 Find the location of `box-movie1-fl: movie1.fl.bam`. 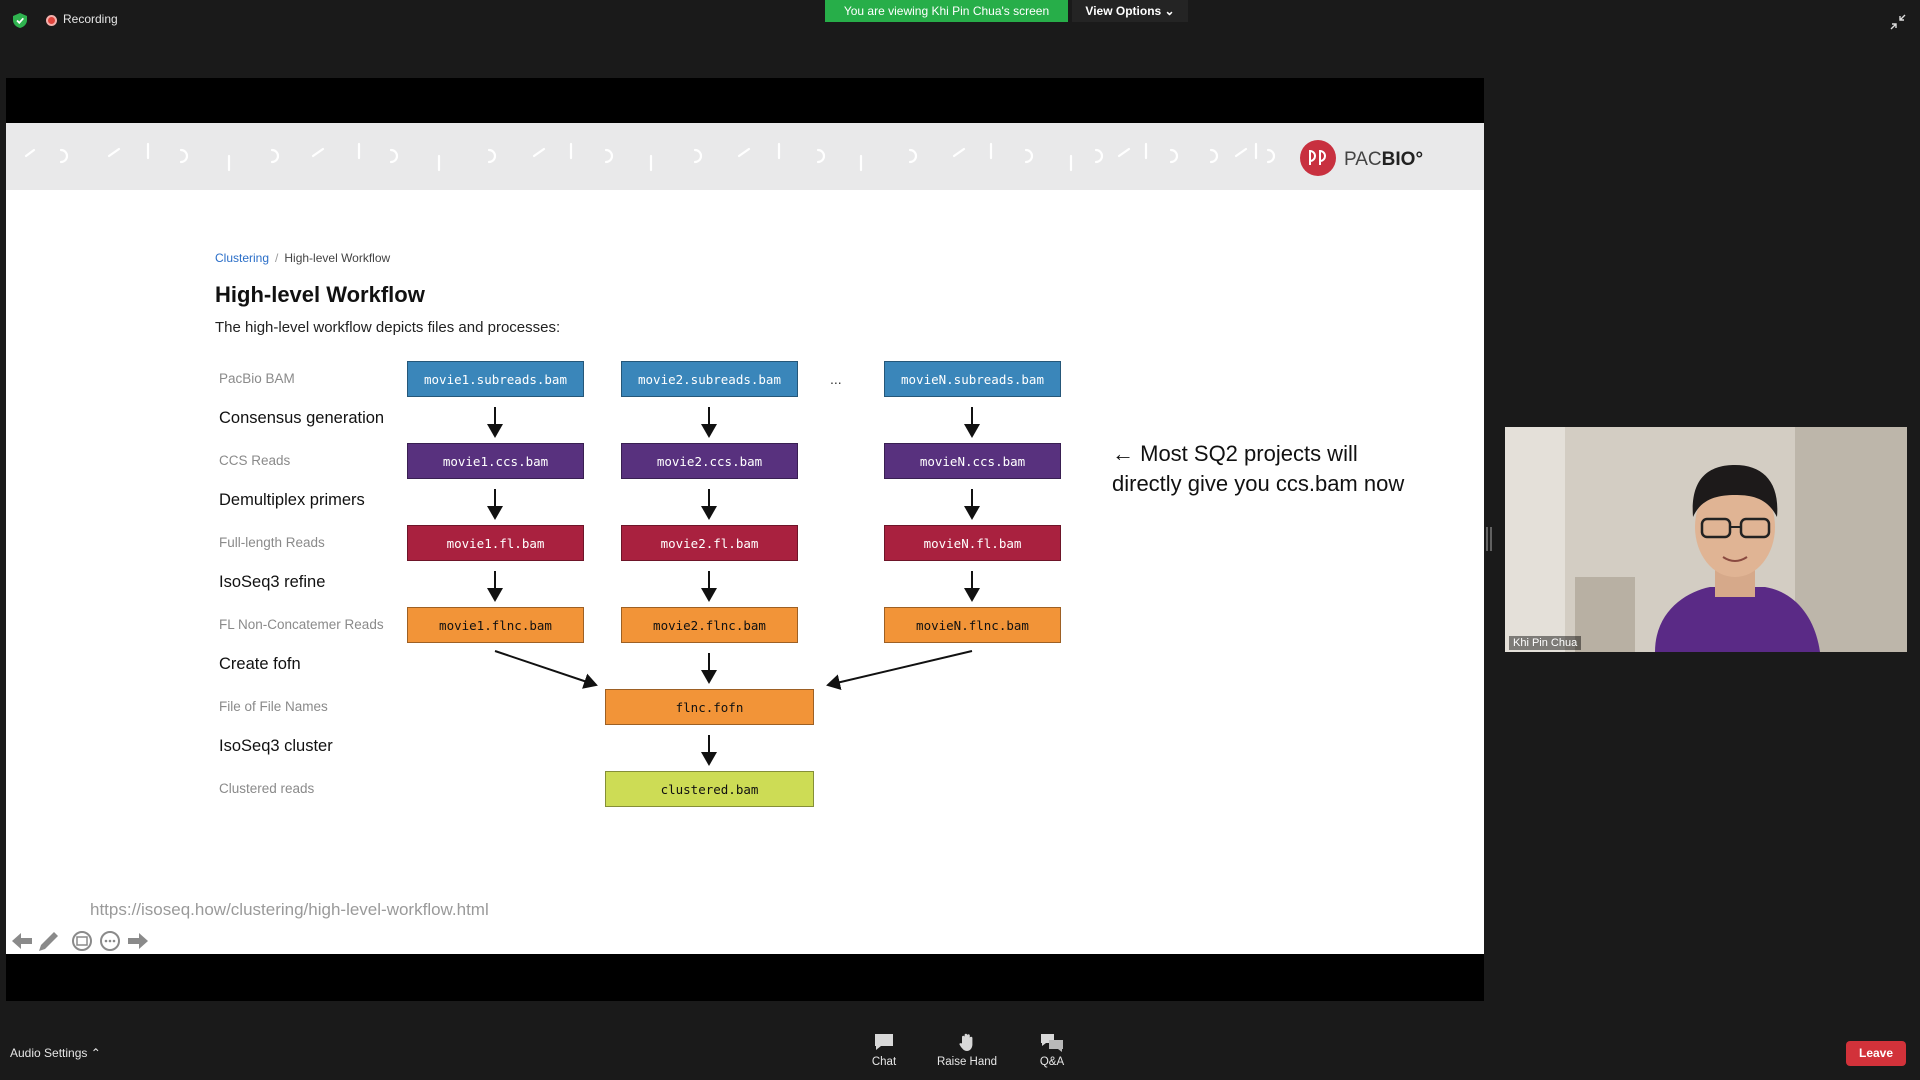

box-movie1-fl: movie1.fl.bam is located at coordinates (495, 543).